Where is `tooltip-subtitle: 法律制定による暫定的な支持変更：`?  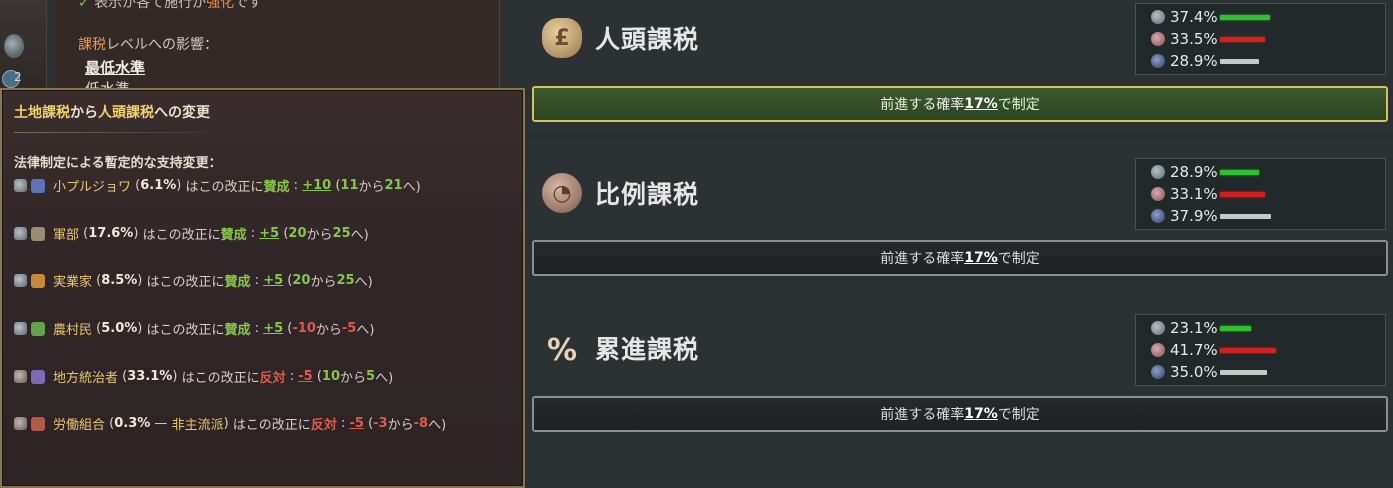
tooltip-subtitle: 法律制定による暫定的な支持変更： is located at coordinates (118, 163).